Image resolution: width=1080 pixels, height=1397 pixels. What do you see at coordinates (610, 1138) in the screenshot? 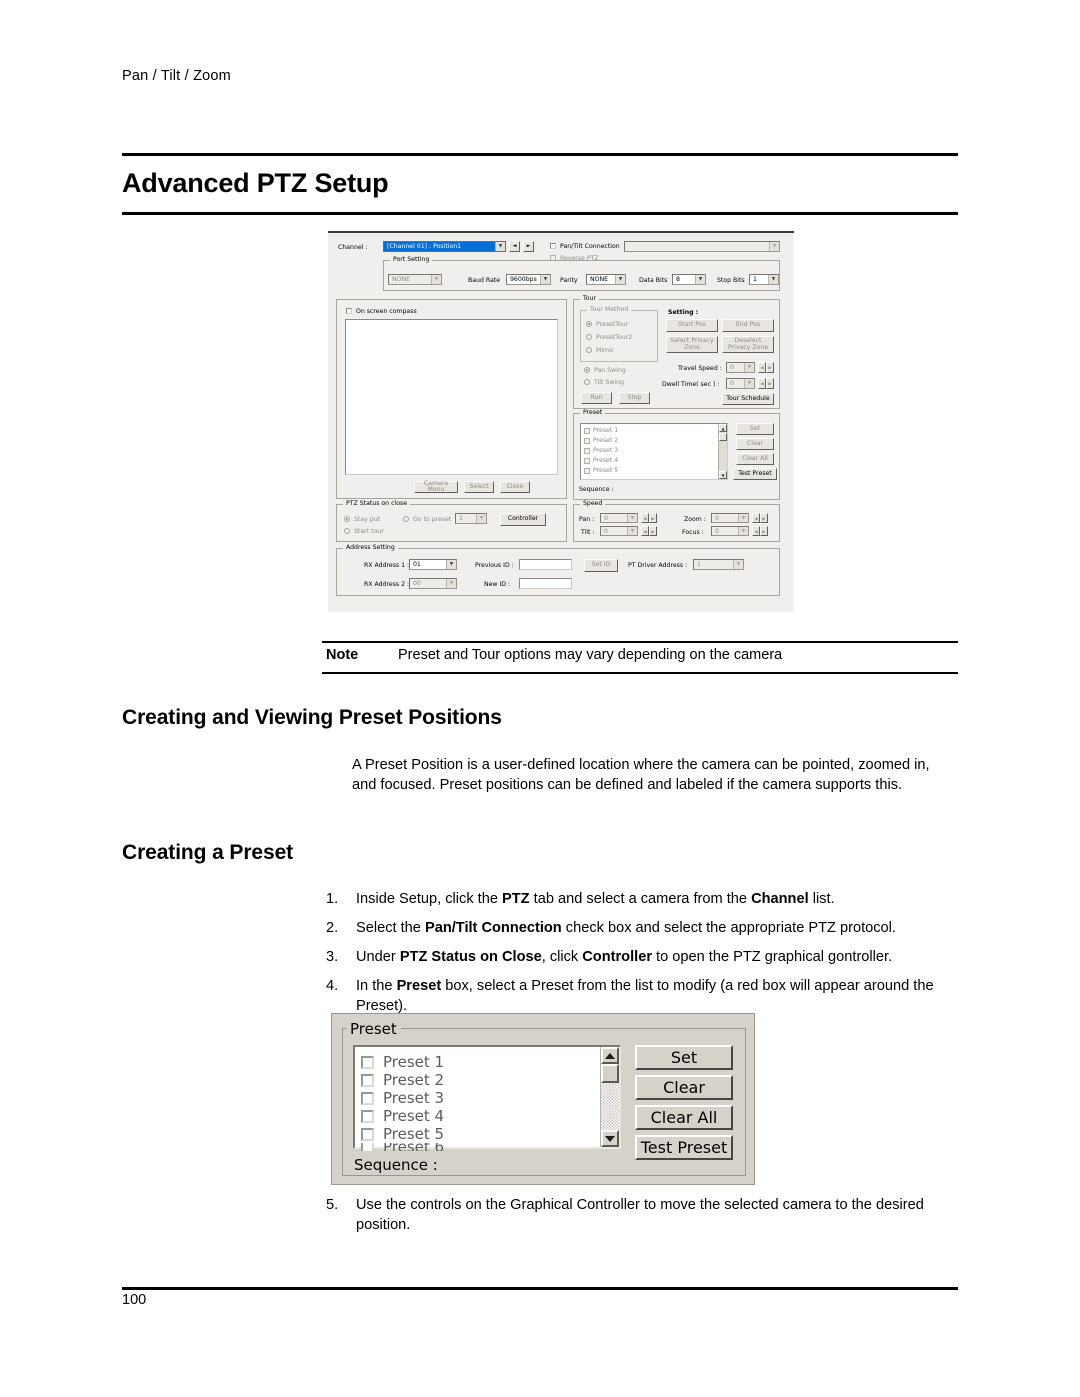
I see `scroll-down-icon` at bounding box center [610, 1138].